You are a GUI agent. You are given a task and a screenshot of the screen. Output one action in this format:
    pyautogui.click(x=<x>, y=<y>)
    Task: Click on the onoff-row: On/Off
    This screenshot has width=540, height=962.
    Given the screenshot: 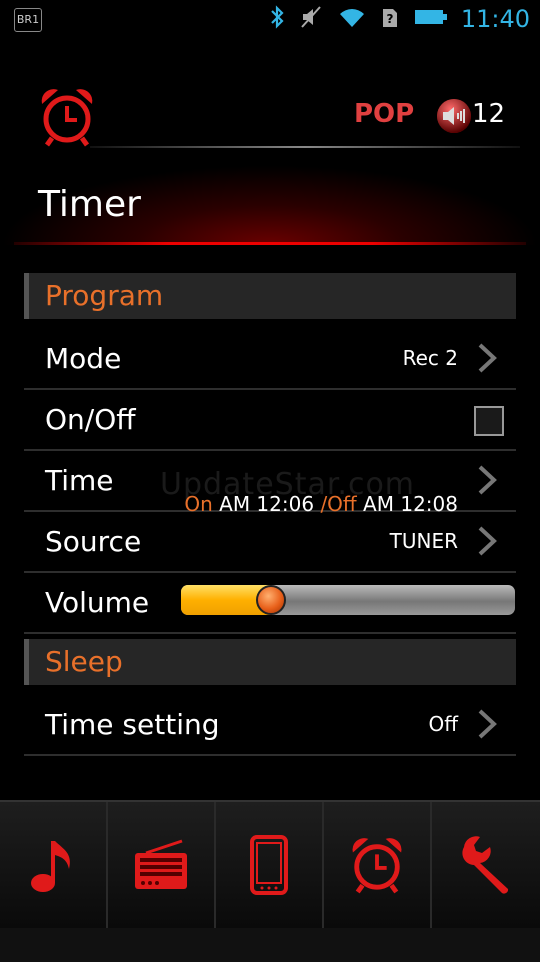 What is the action you would take?
    pyautogui.click(x=270, y=420)
    